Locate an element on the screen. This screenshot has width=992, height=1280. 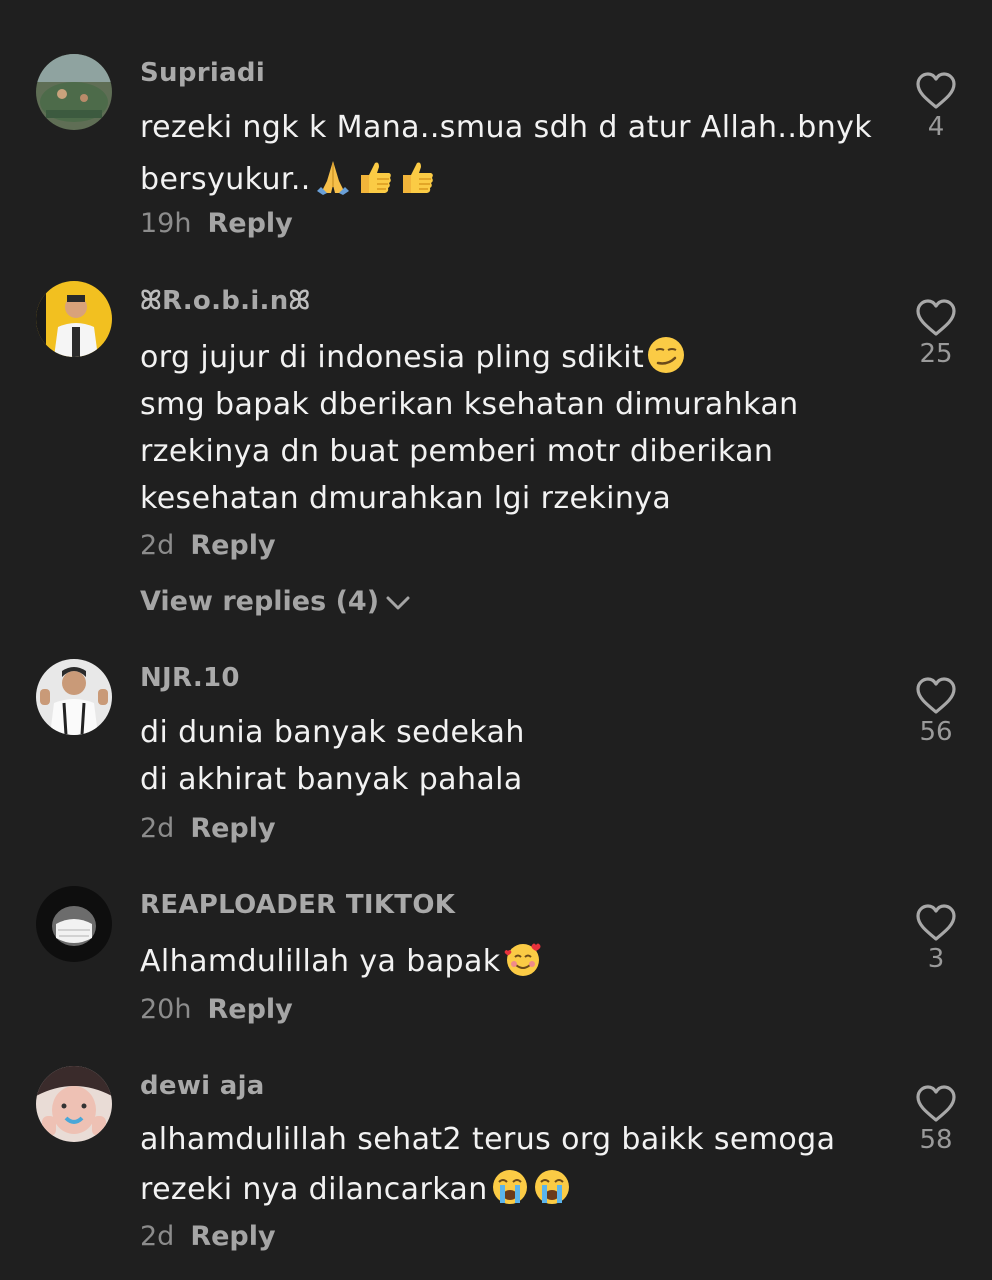
view-replies-button: View replies (4) is located at coordinates (275, 601).